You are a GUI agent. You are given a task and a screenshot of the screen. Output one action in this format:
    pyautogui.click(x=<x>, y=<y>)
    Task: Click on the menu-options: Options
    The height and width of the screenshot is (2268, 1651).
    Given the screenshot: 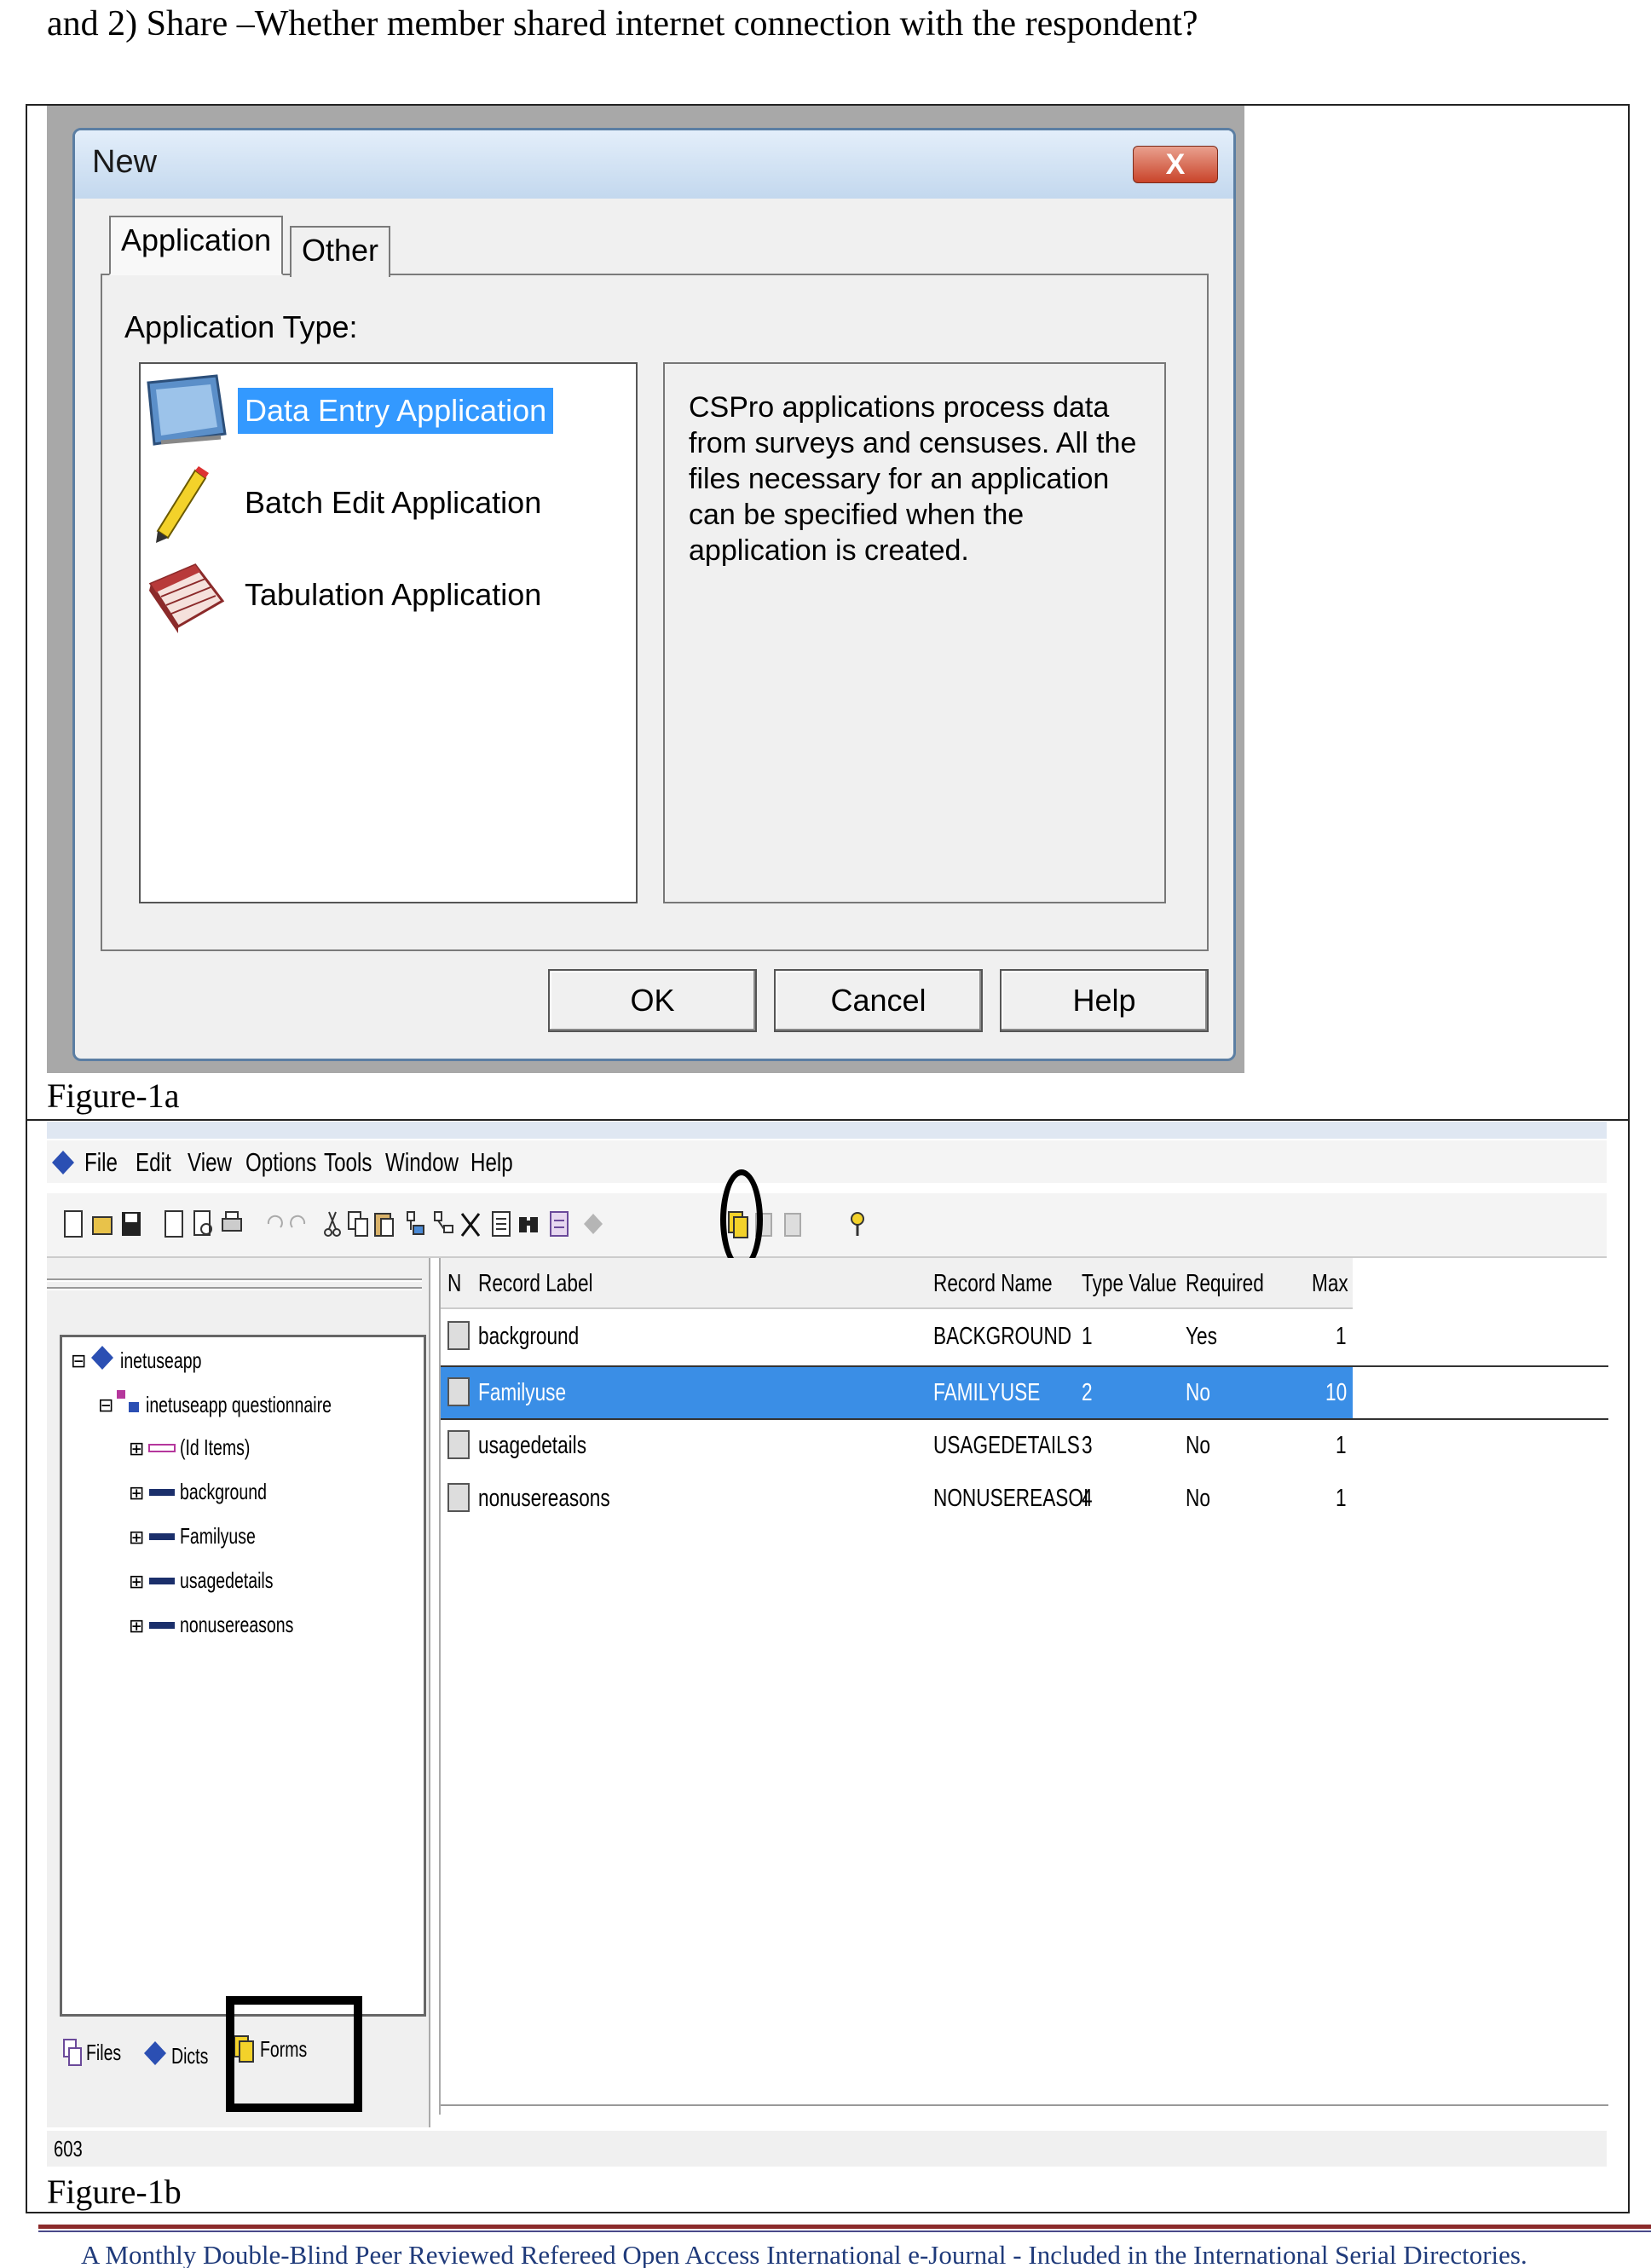 What is the action you would take?
    pyautogui.click(x=280, y=1162)
    